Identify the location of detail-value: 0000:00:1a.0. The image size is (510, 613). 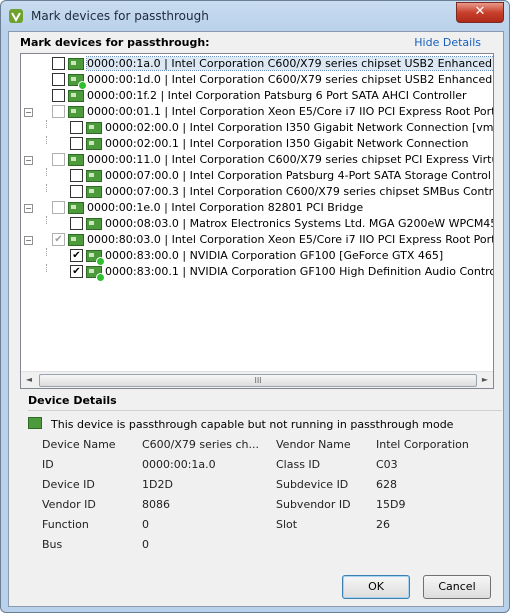
(179, 464).